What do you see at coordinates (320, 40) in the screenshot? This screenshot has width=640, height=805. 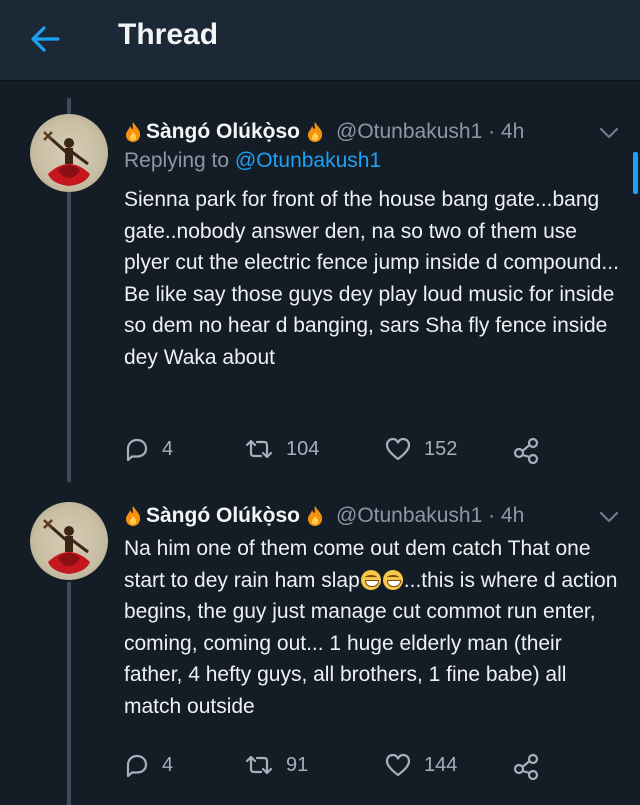 I see `top-bar: Thread` at bounding box center [320, 40].